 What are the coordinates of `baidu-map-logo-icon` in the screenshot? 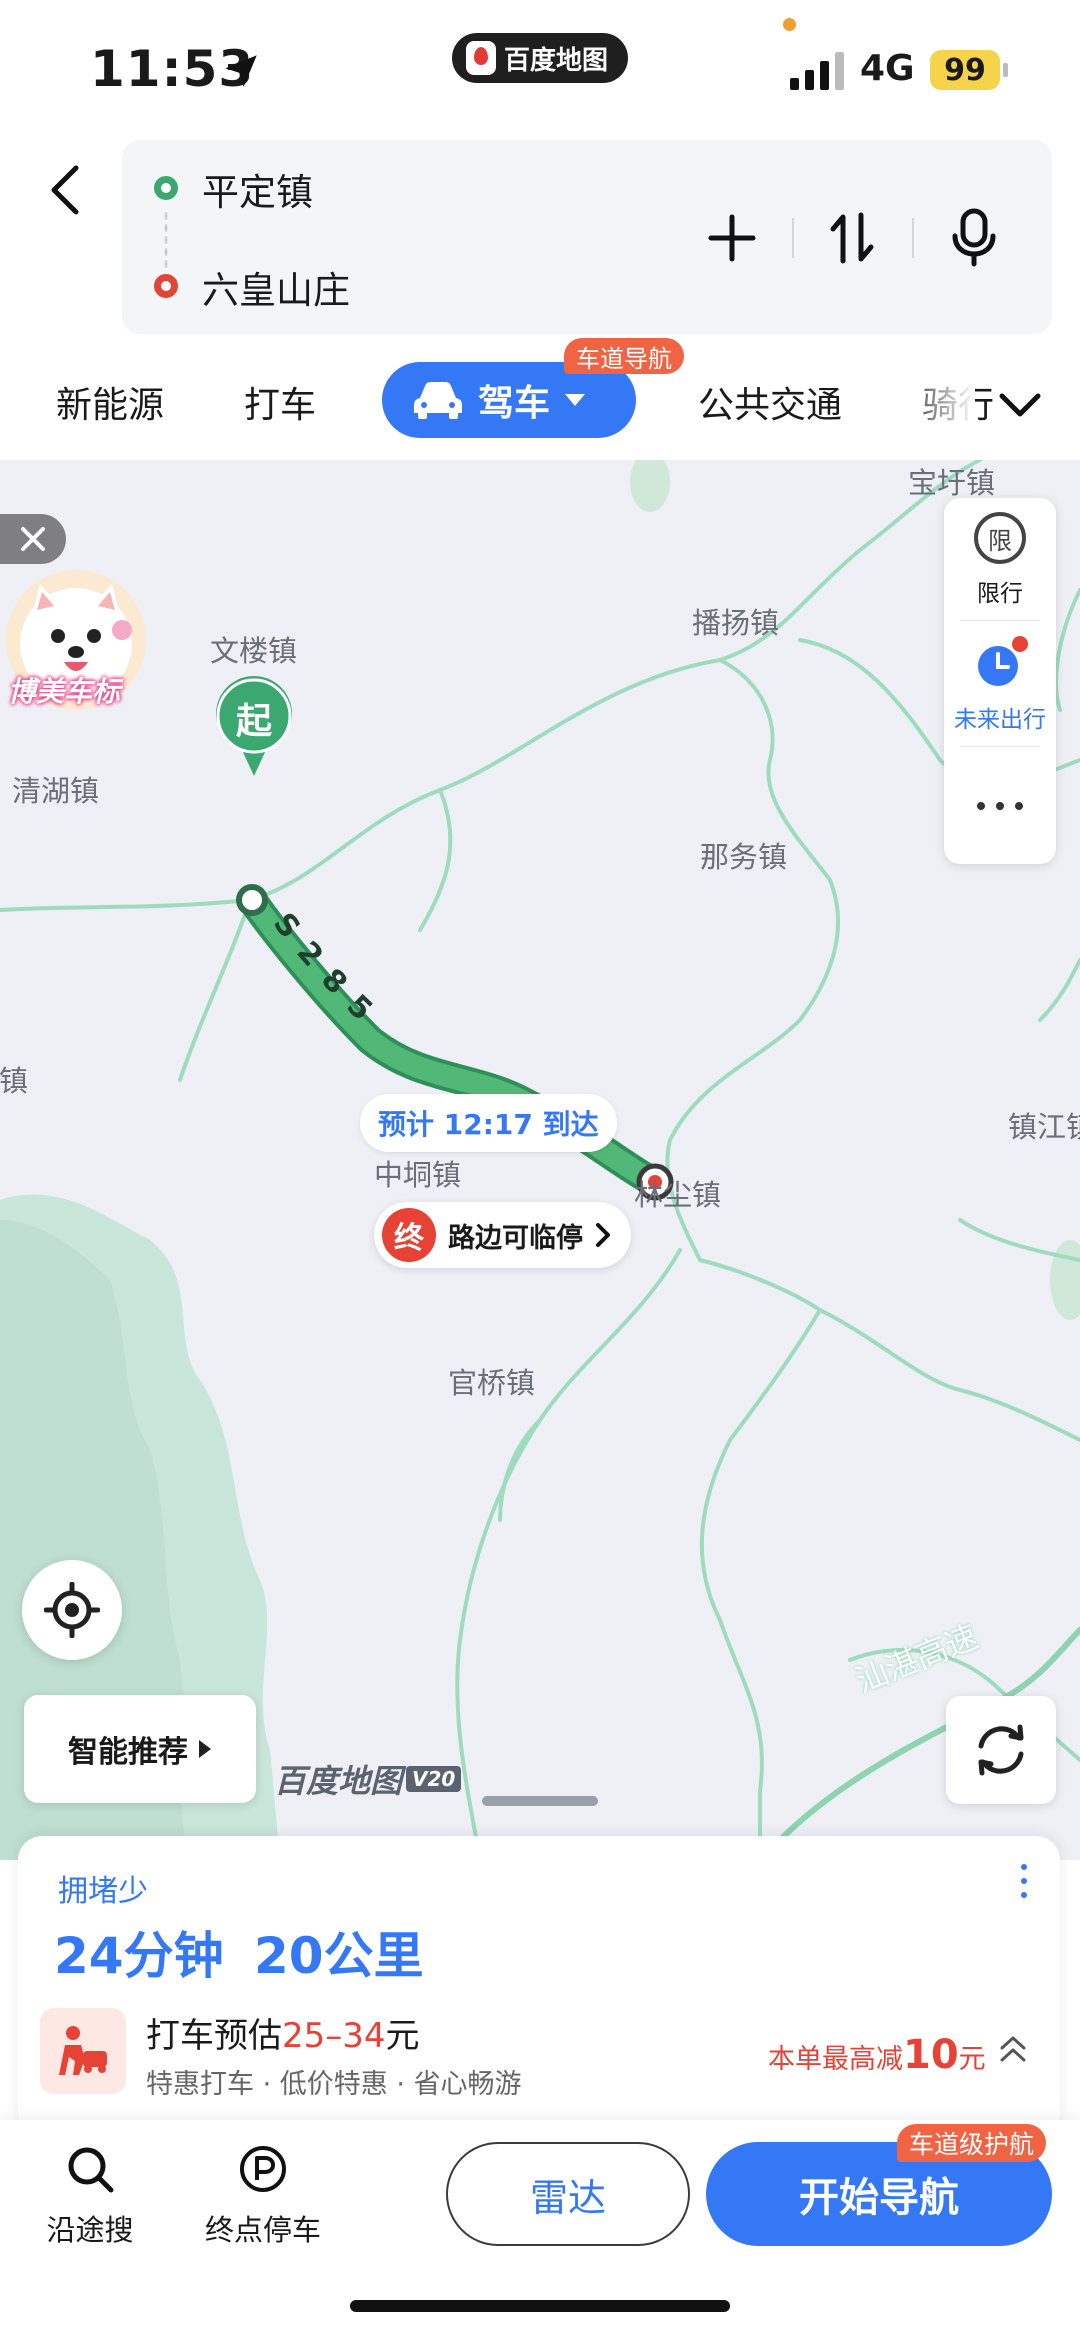 It's located at (481, 58).